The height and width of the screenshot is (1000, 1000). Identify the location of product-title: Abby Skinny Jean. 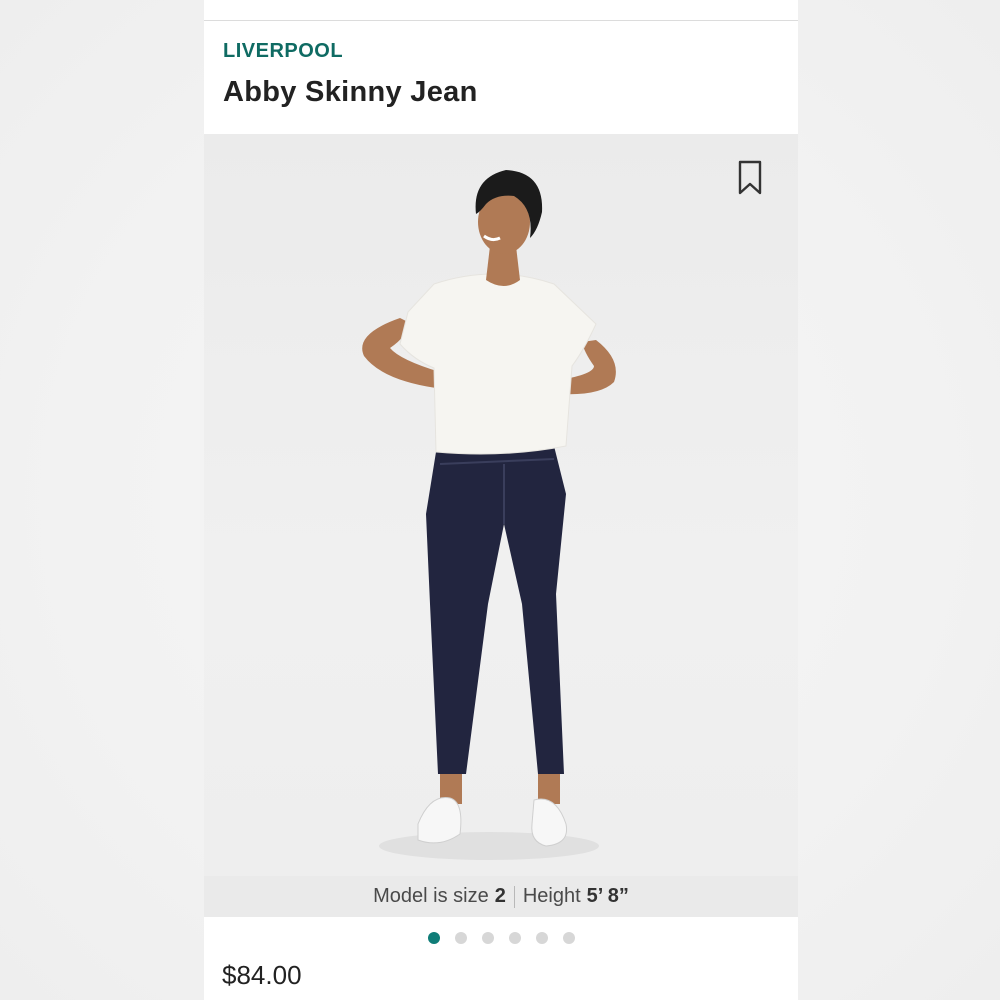
(350, 92).